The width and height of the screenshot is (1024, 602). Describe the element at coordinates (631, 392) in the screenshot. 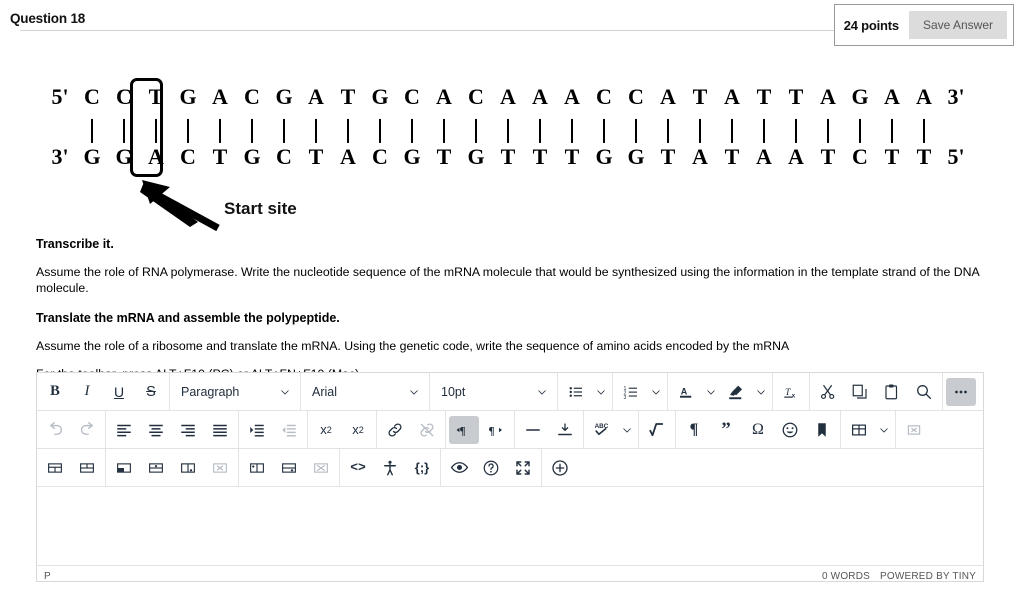

I see `numbered-list-icon: 123` at that location.